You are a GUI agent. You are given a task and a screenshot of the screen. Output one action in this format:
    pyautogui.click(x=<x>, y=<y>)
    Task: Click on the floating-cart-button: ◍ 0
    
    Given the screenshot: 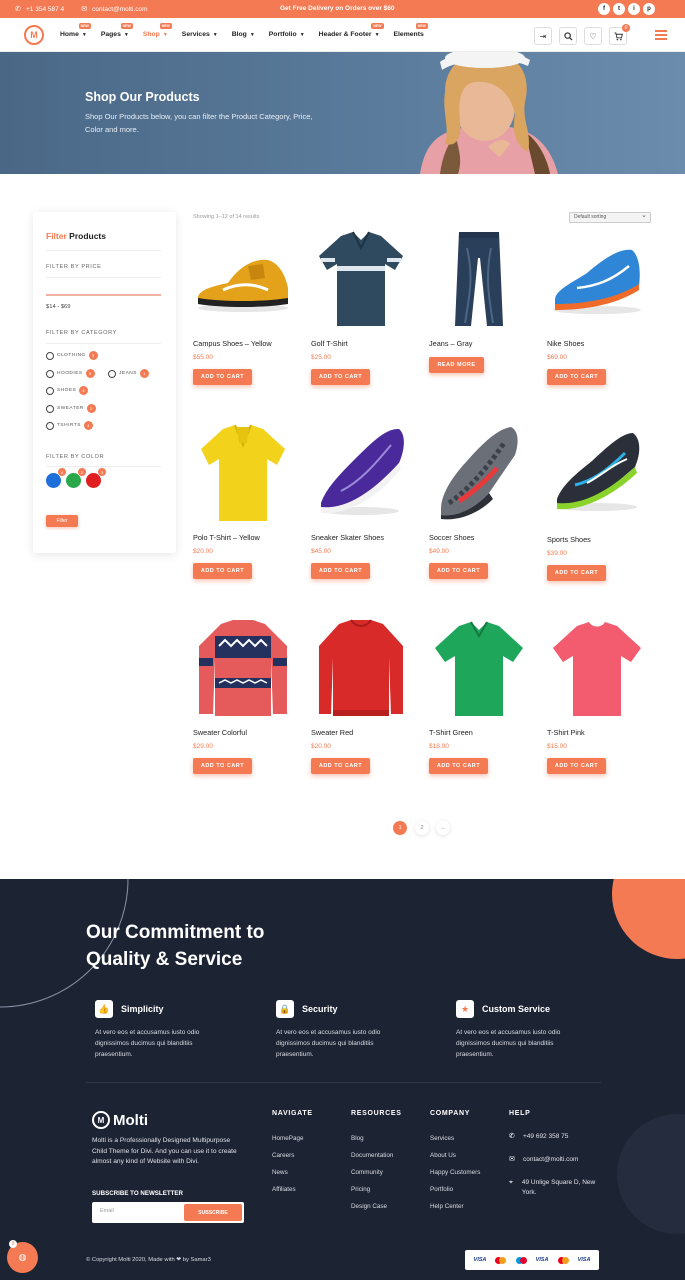 What is the action you would take?
    pyautogui.click(x=22, y=1256)
    